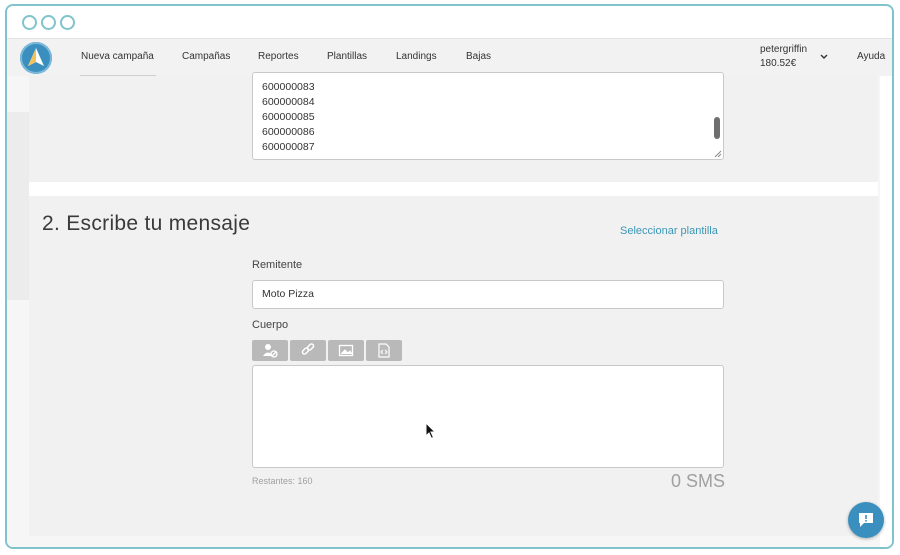 This screenshot has width=900, height=555. I want to click on nav-item-nueva-campana: Nueva campaña, so click(117, 56).